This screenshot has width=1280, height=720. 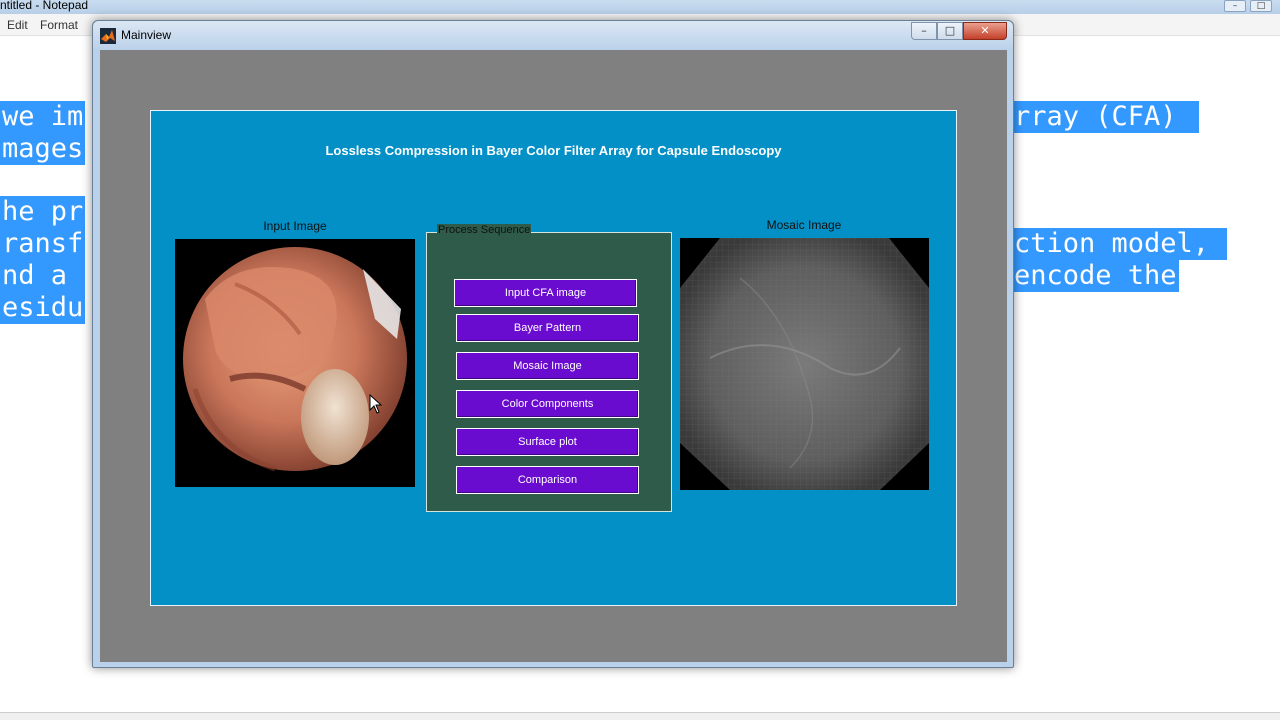 What do you see at coordinates (924, 31) in the screenshot?
I see `minimize-button: –` at bounding box center [924, 31].